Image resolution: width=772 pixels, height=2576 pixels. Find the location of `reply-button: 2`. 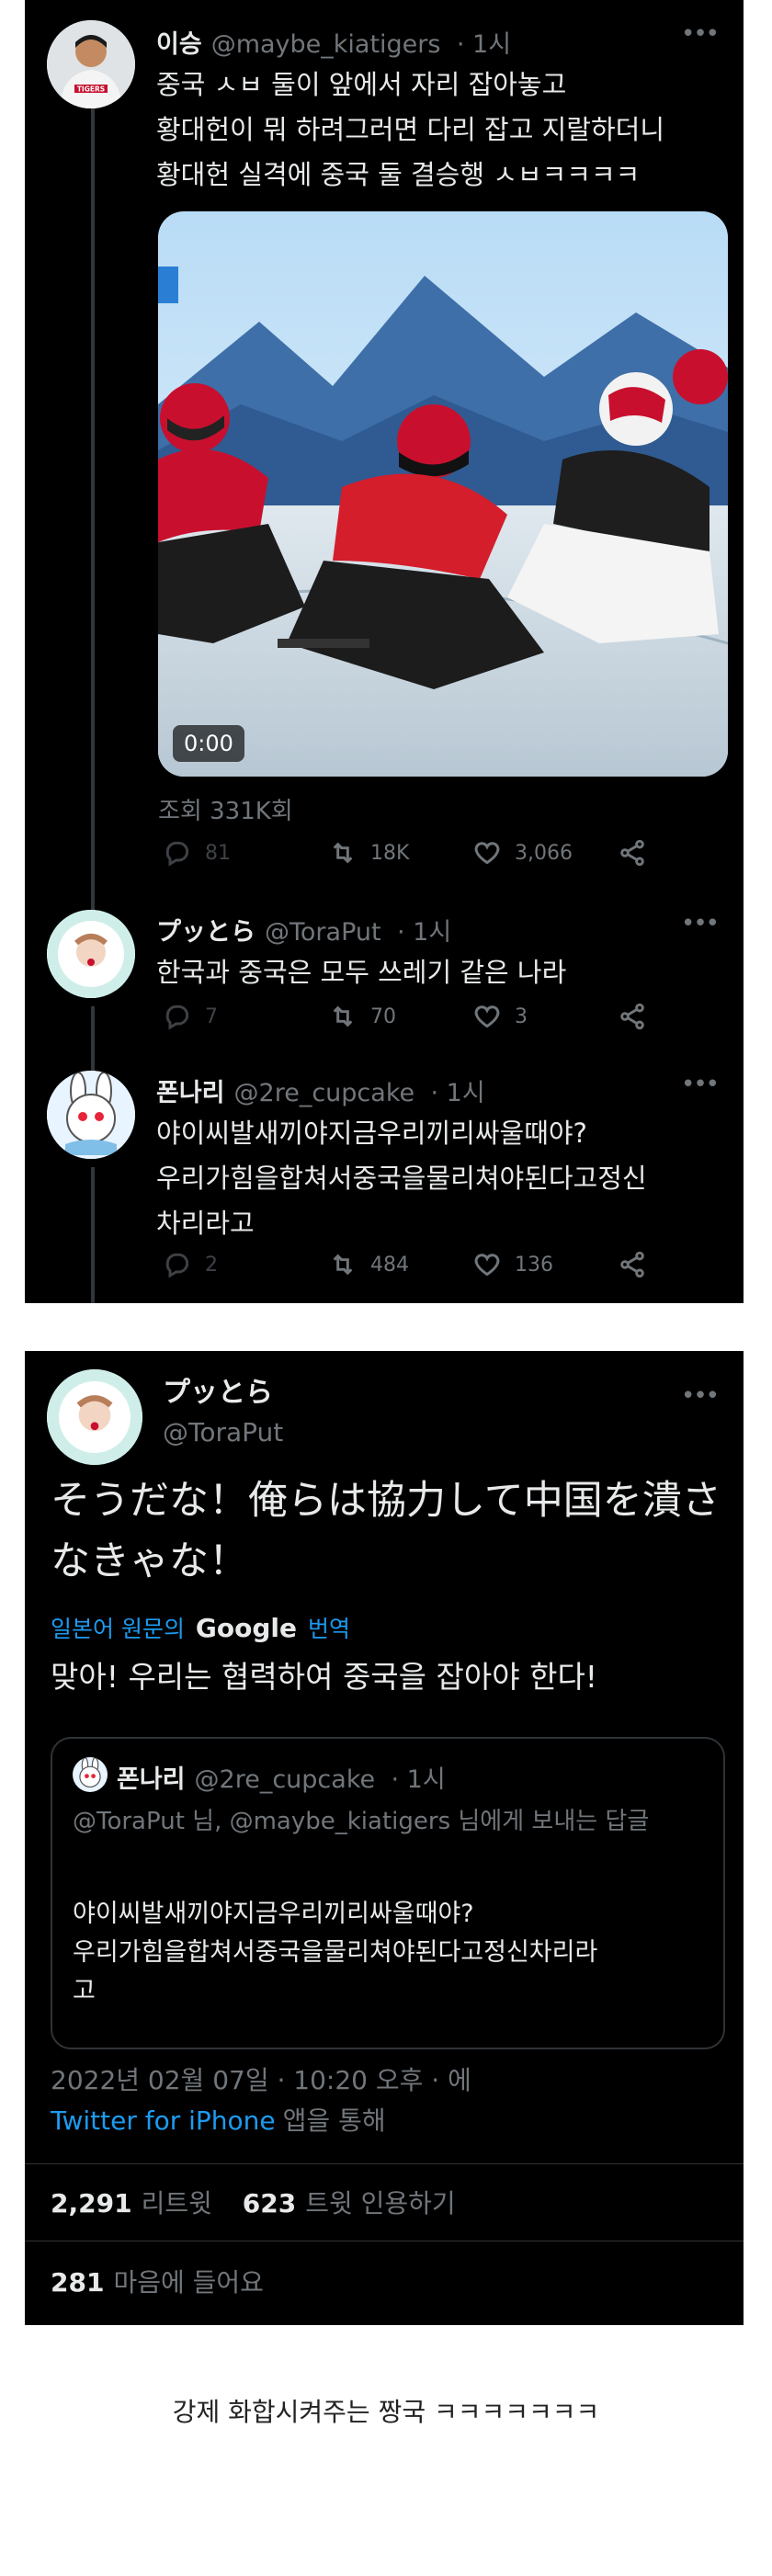

reply-button: 2 is located at coordinates (190, 1264).